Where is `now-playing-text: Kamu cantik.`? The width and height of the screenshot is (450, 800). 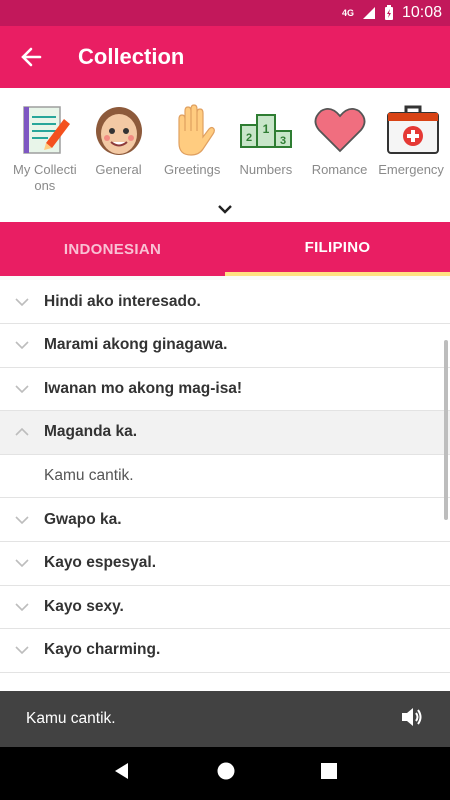
now-playing-text: Kamu cantik. is located at coordinates (71, 718).